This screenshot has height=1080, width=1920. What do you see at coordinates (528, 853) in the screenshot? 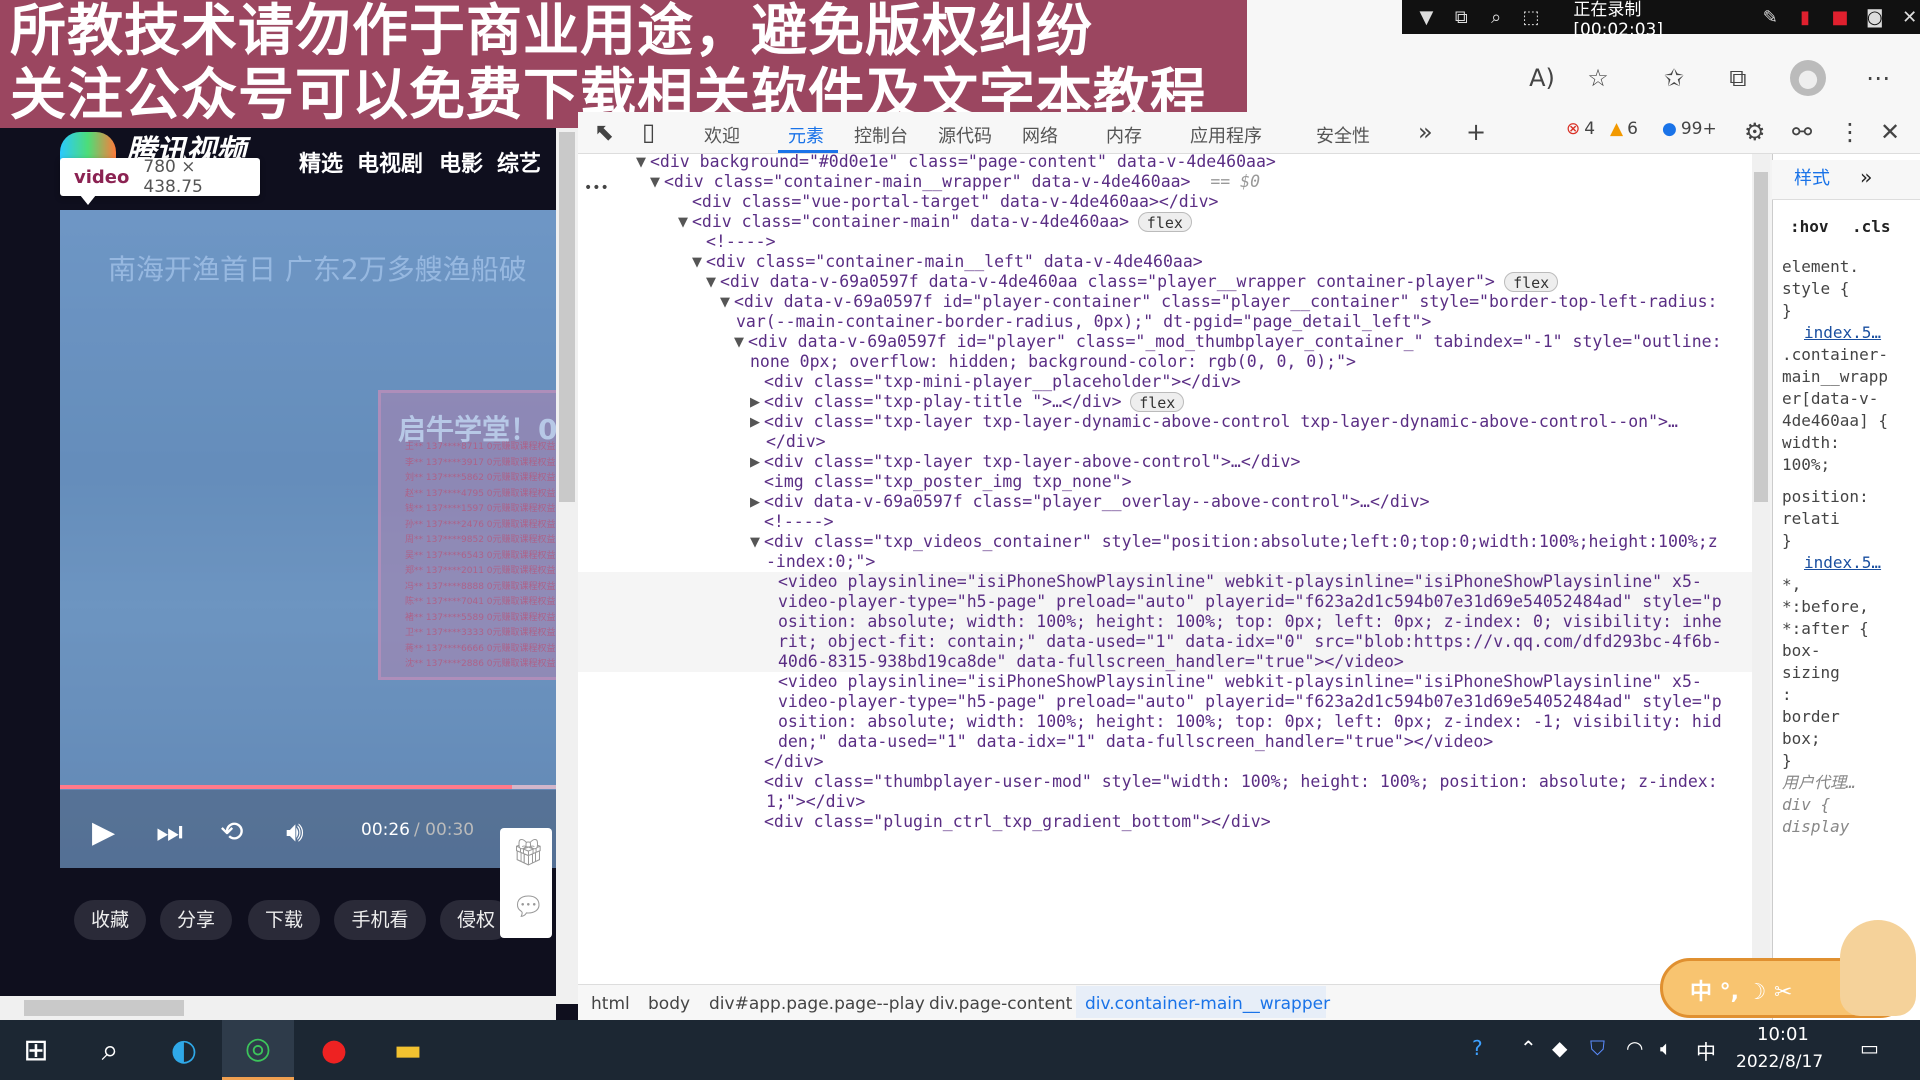
I see `gift-icon: 🎁︎` at bounding box center [528, 853].